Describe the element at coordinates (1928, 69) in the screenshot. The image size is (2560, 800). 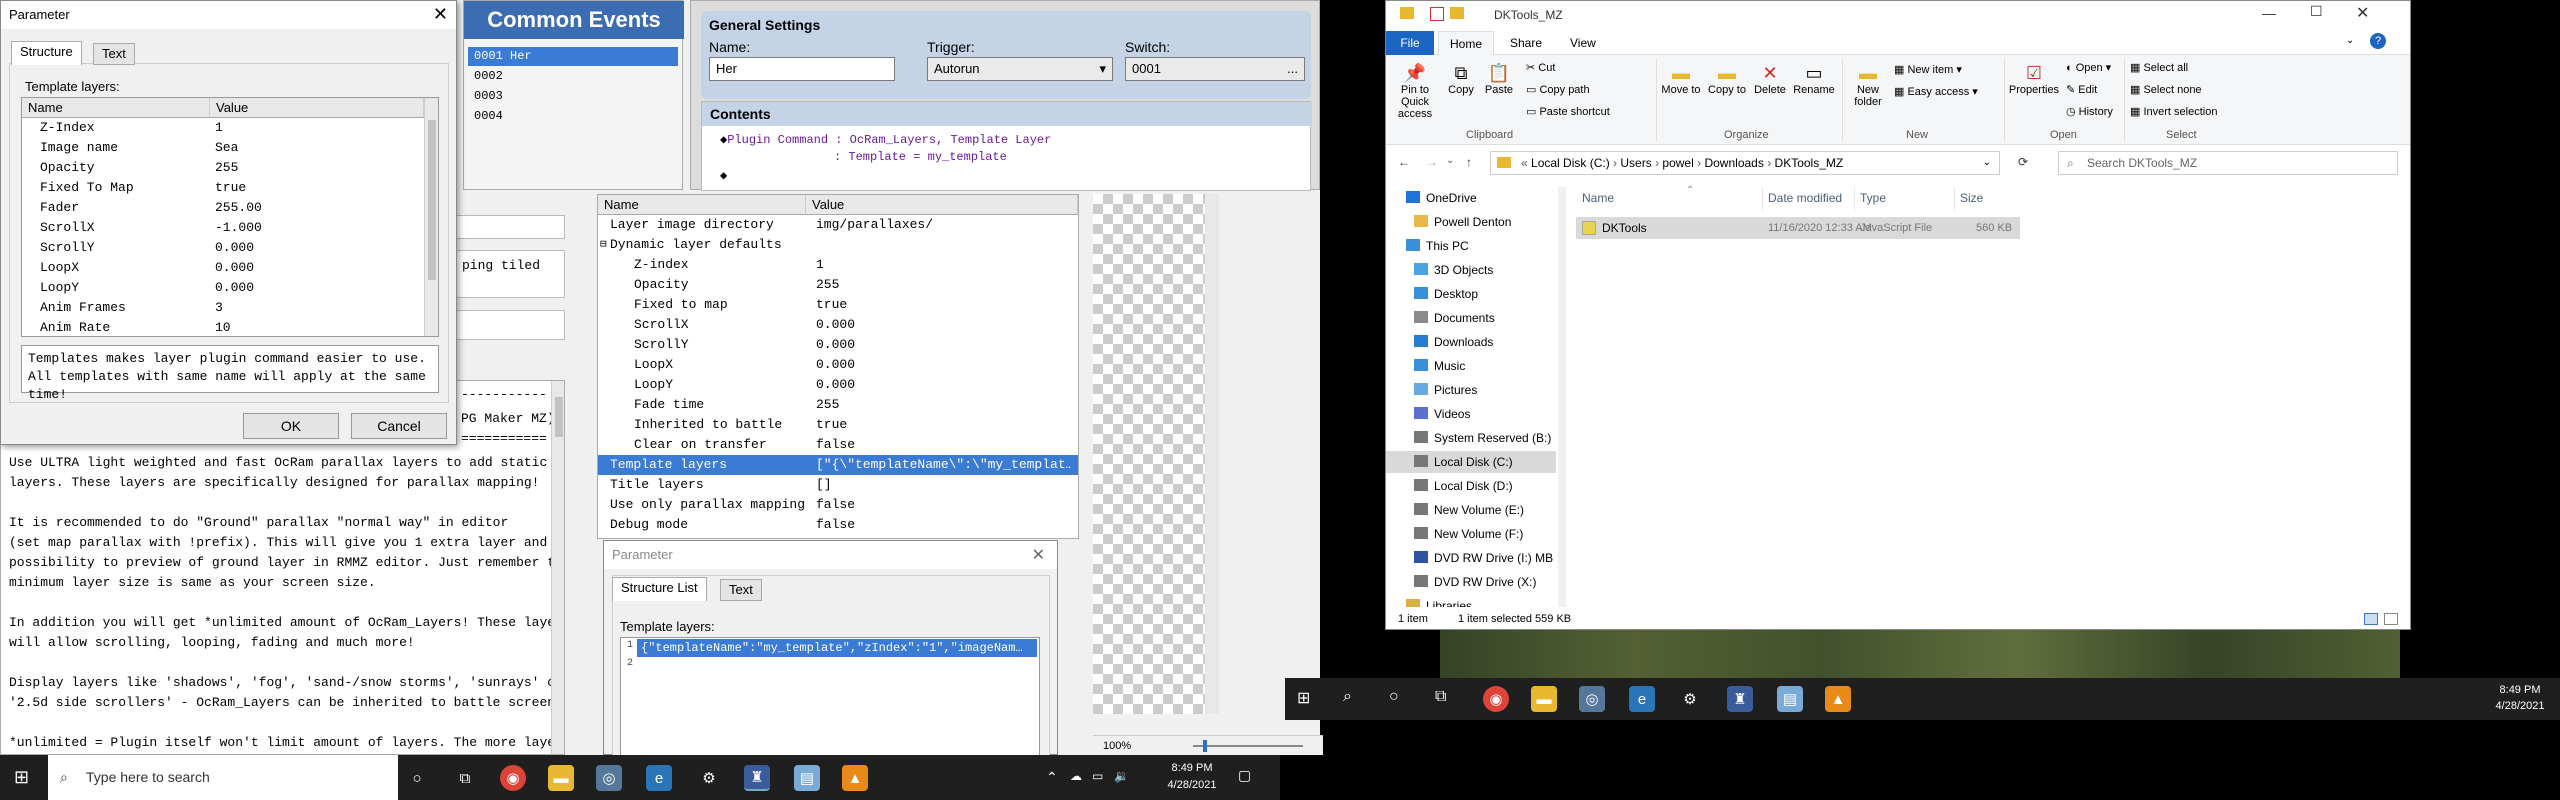
I see `new-item-button: ▦ New item ▾` at that location.